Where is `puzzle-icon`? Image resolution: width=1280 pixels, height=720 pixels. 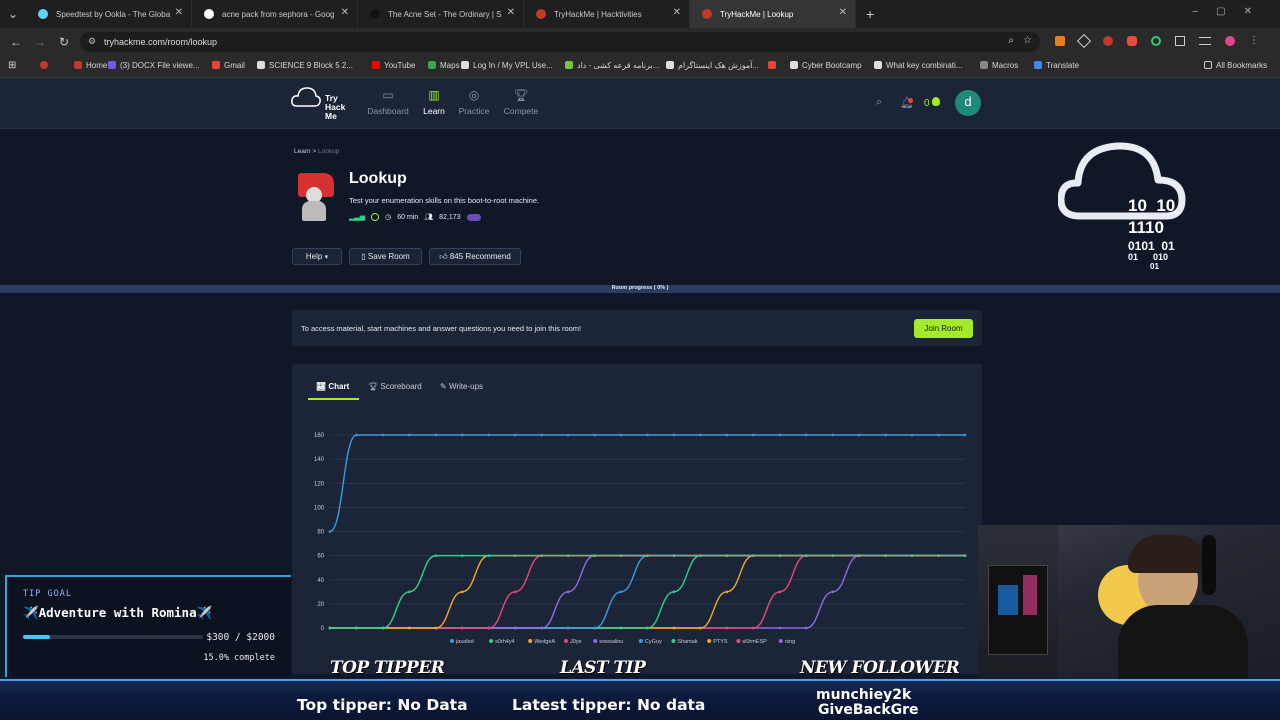
puzzle-icon is located at coordinates (1180, 41).